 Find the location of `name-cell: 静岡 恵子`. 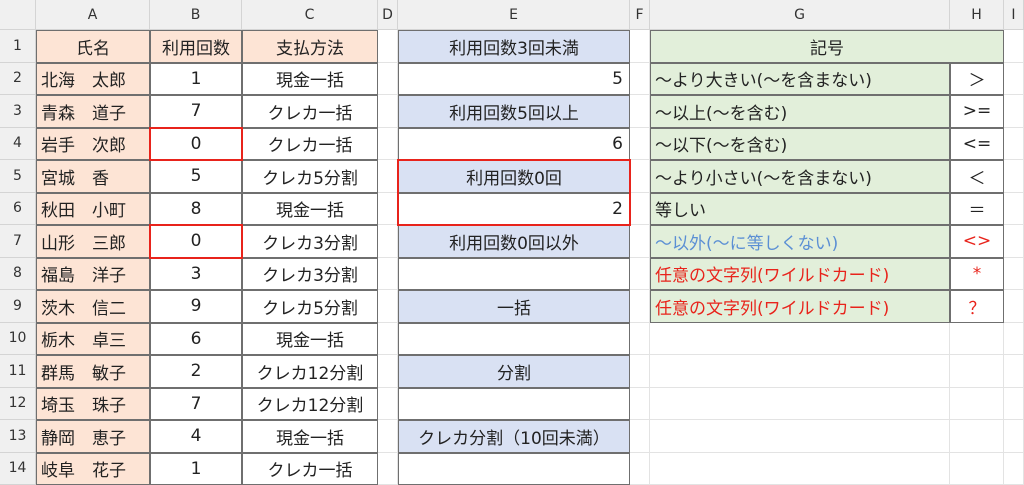

name-cell: 静岡 恵子 is located at coordinates (93, 436).